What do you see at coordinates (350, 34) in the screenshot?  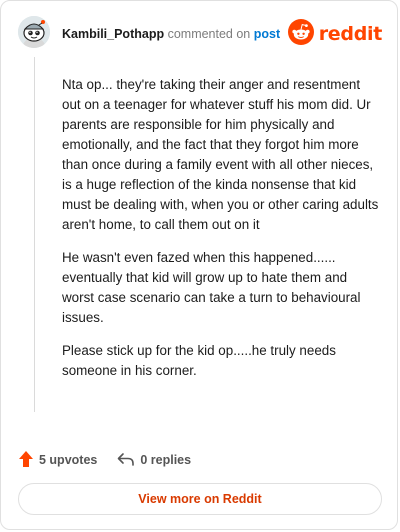 I see `reddit-wordmark: reddit` at bounding box center [350, 34].